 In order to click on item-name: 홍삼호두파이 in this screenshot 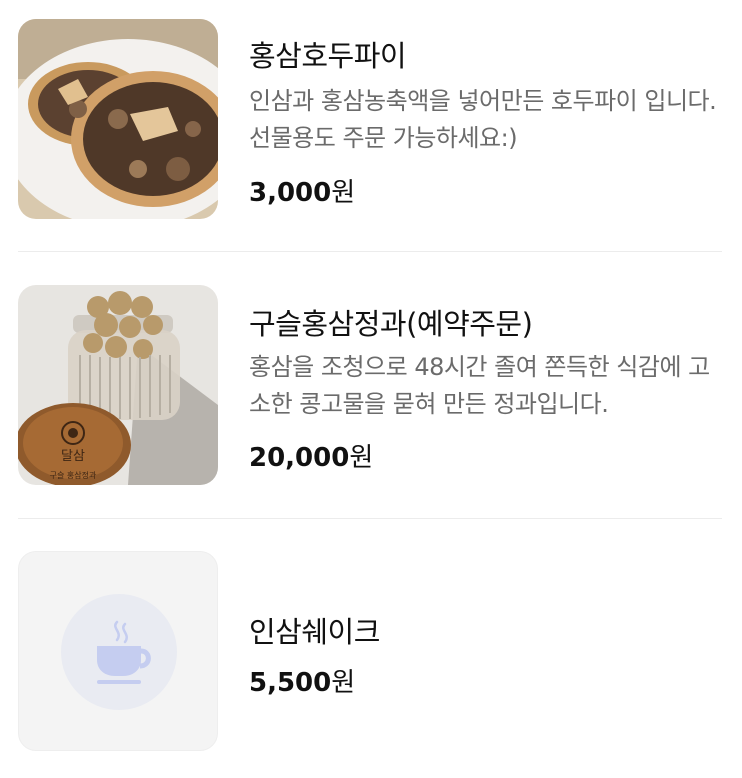, I will do `click(328, 56)`.